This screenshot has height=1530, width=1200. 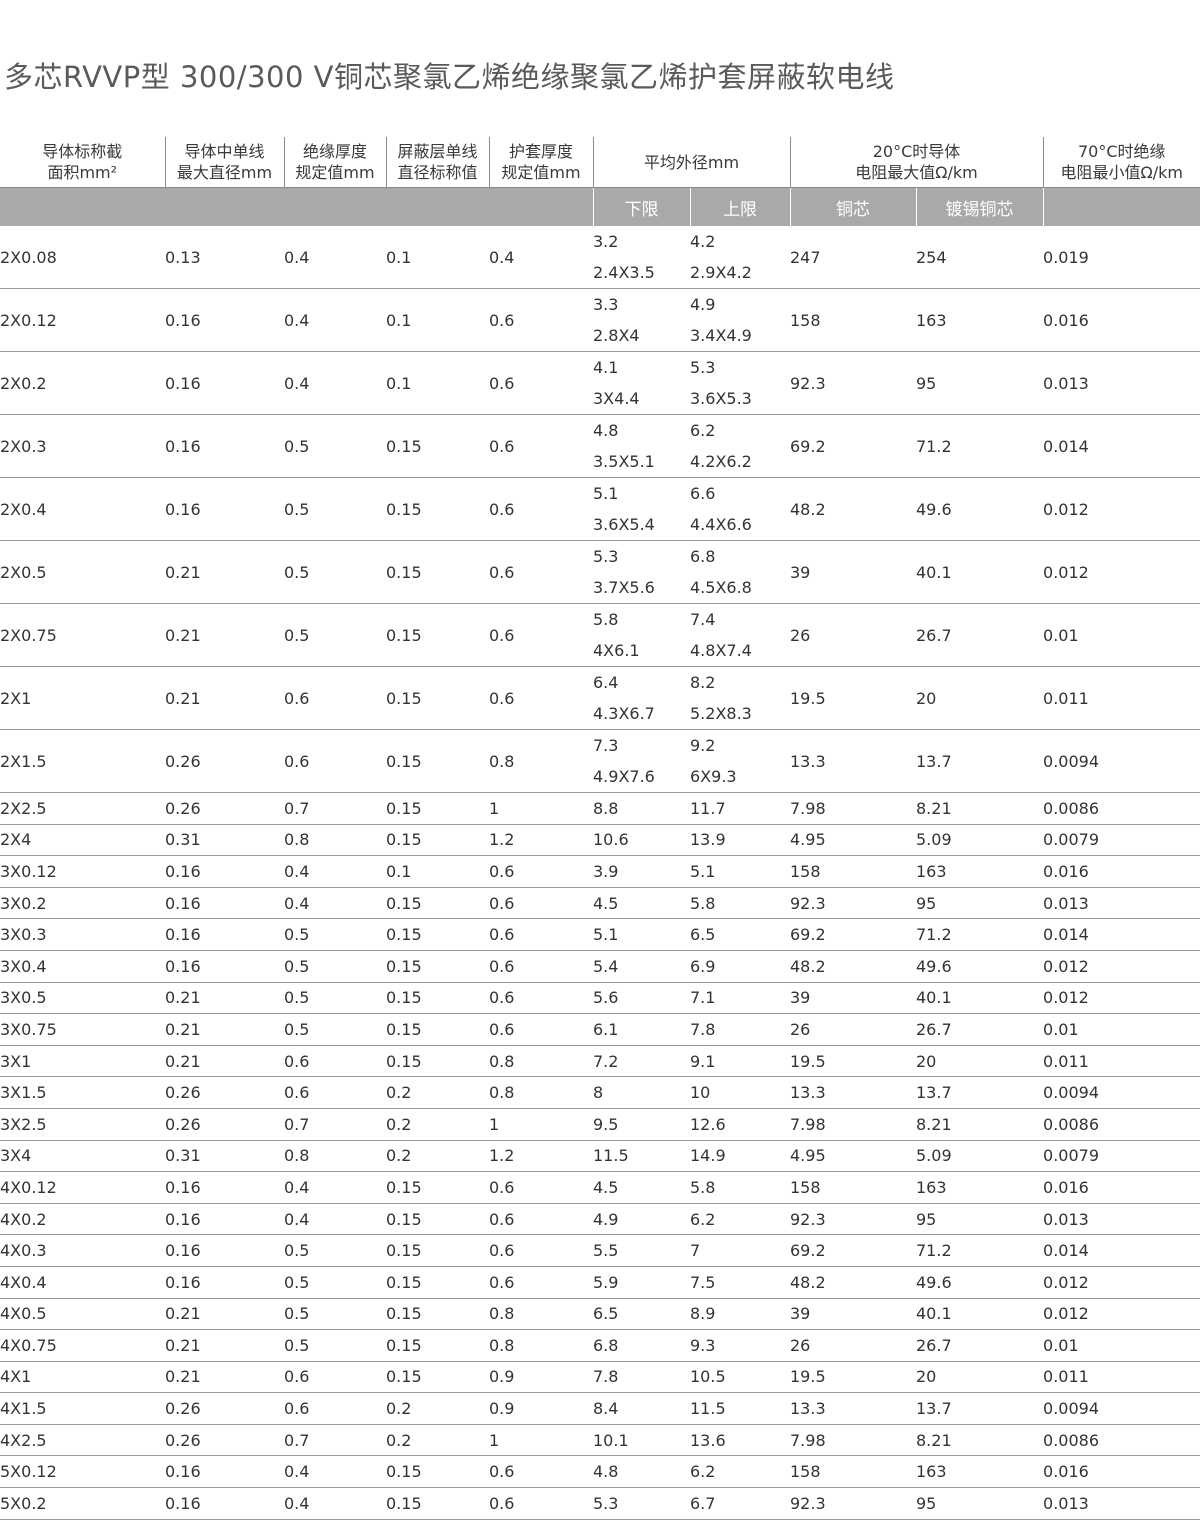 I want to click on cell-sheath: 1.2, so click(x=541, y=840).